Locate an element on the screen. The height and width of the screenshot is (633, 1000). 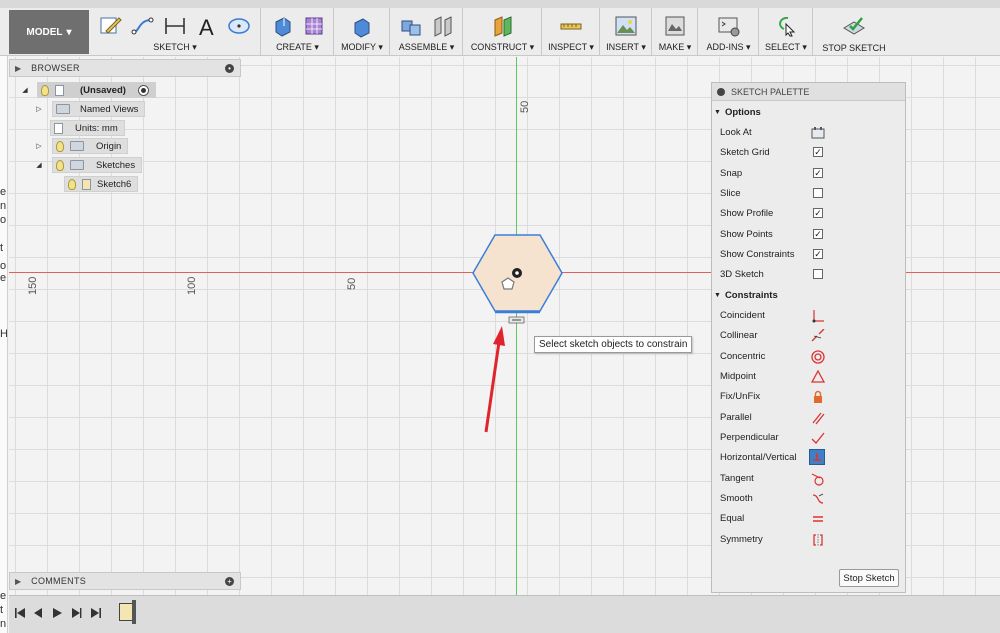
insert-image-icon is located at coordinates (626, 26).